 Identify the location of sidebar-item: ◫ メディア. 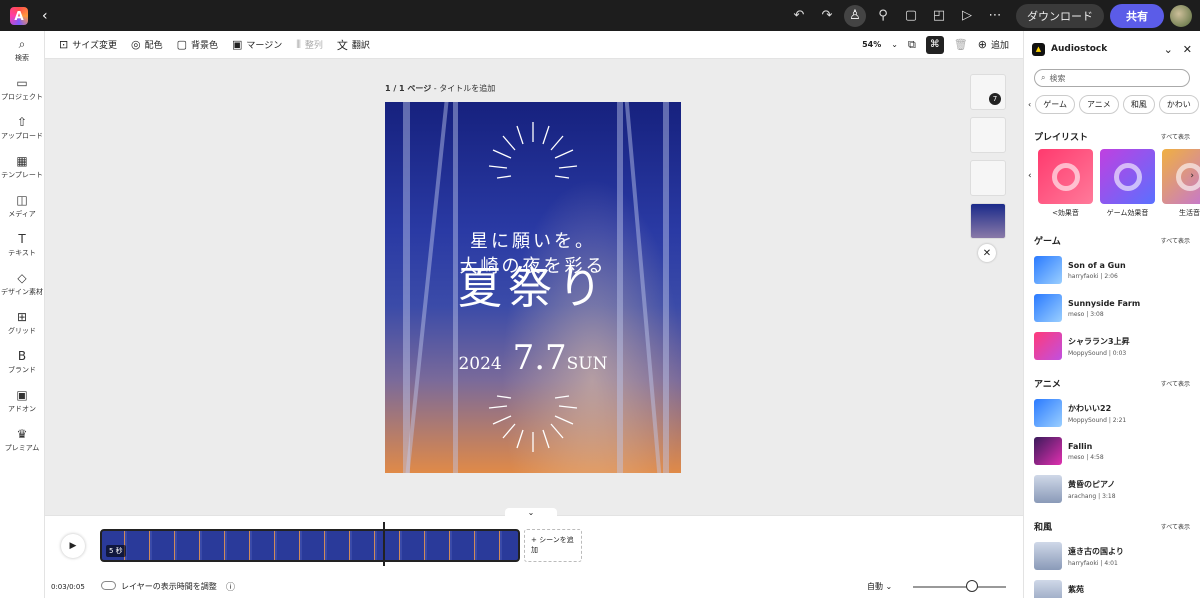
(22, 206).